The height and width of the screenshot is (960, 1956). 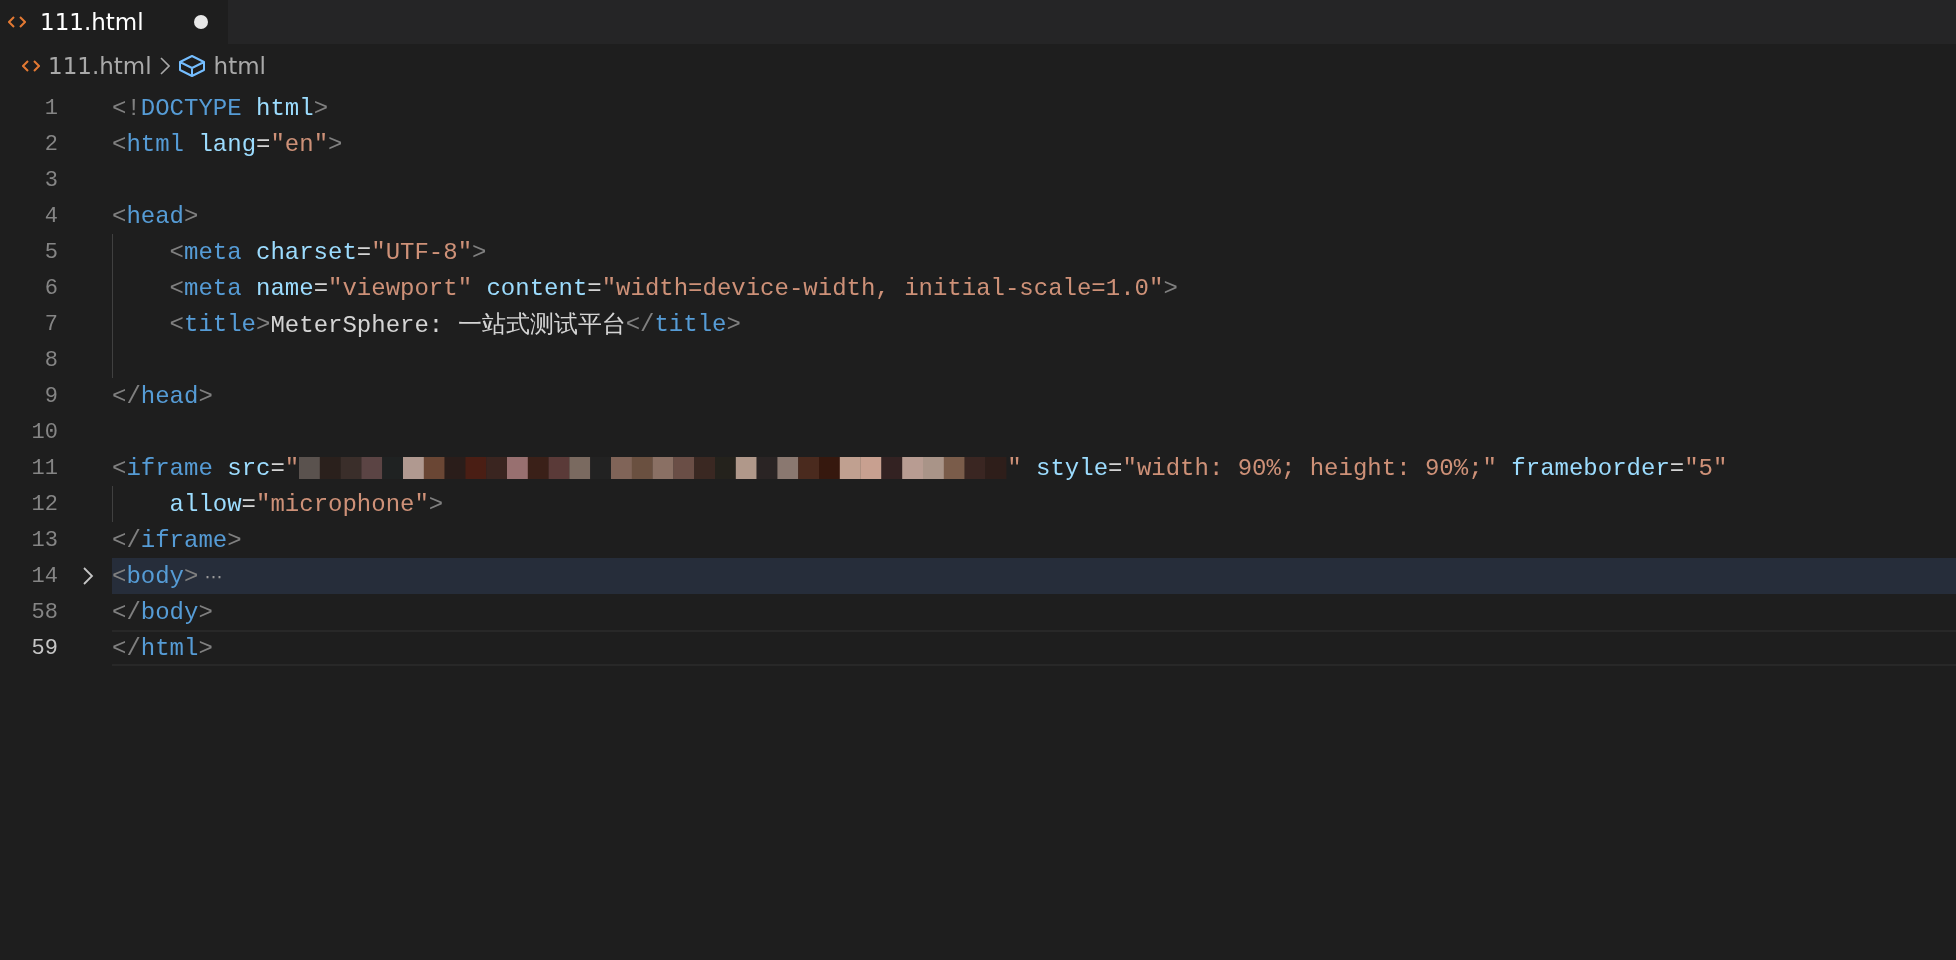 What do you see at coordinates (44, 504) in the screenshot?
I see `line-number: 12` at bounding box center [44, 504].